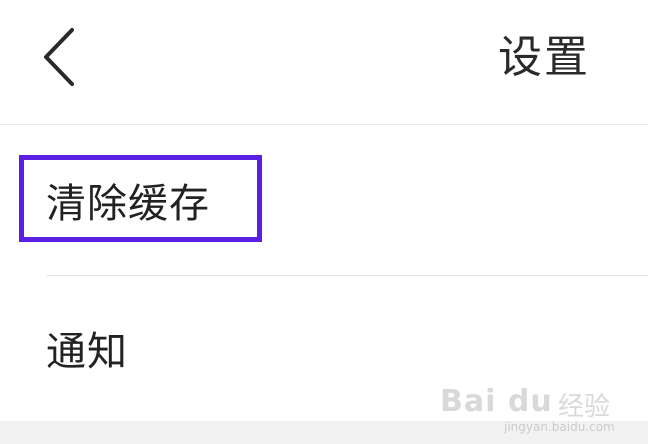  I want to click on chevron-left-icon, so click(59, 57).